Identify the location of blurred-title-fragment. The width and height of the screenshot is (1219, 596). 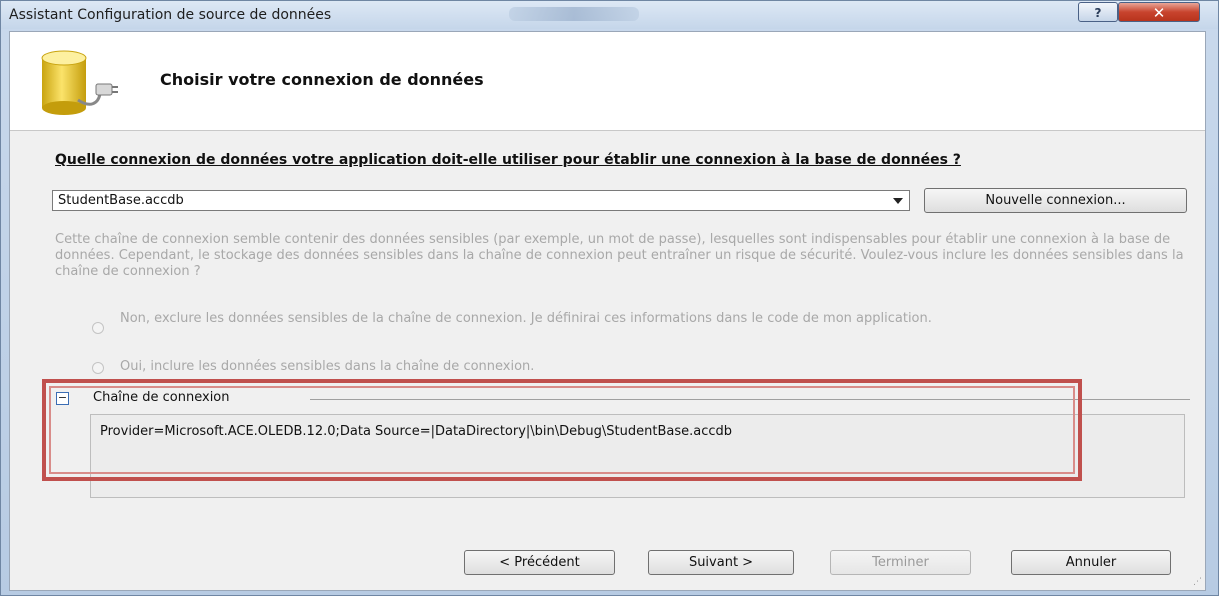
(574, 14).